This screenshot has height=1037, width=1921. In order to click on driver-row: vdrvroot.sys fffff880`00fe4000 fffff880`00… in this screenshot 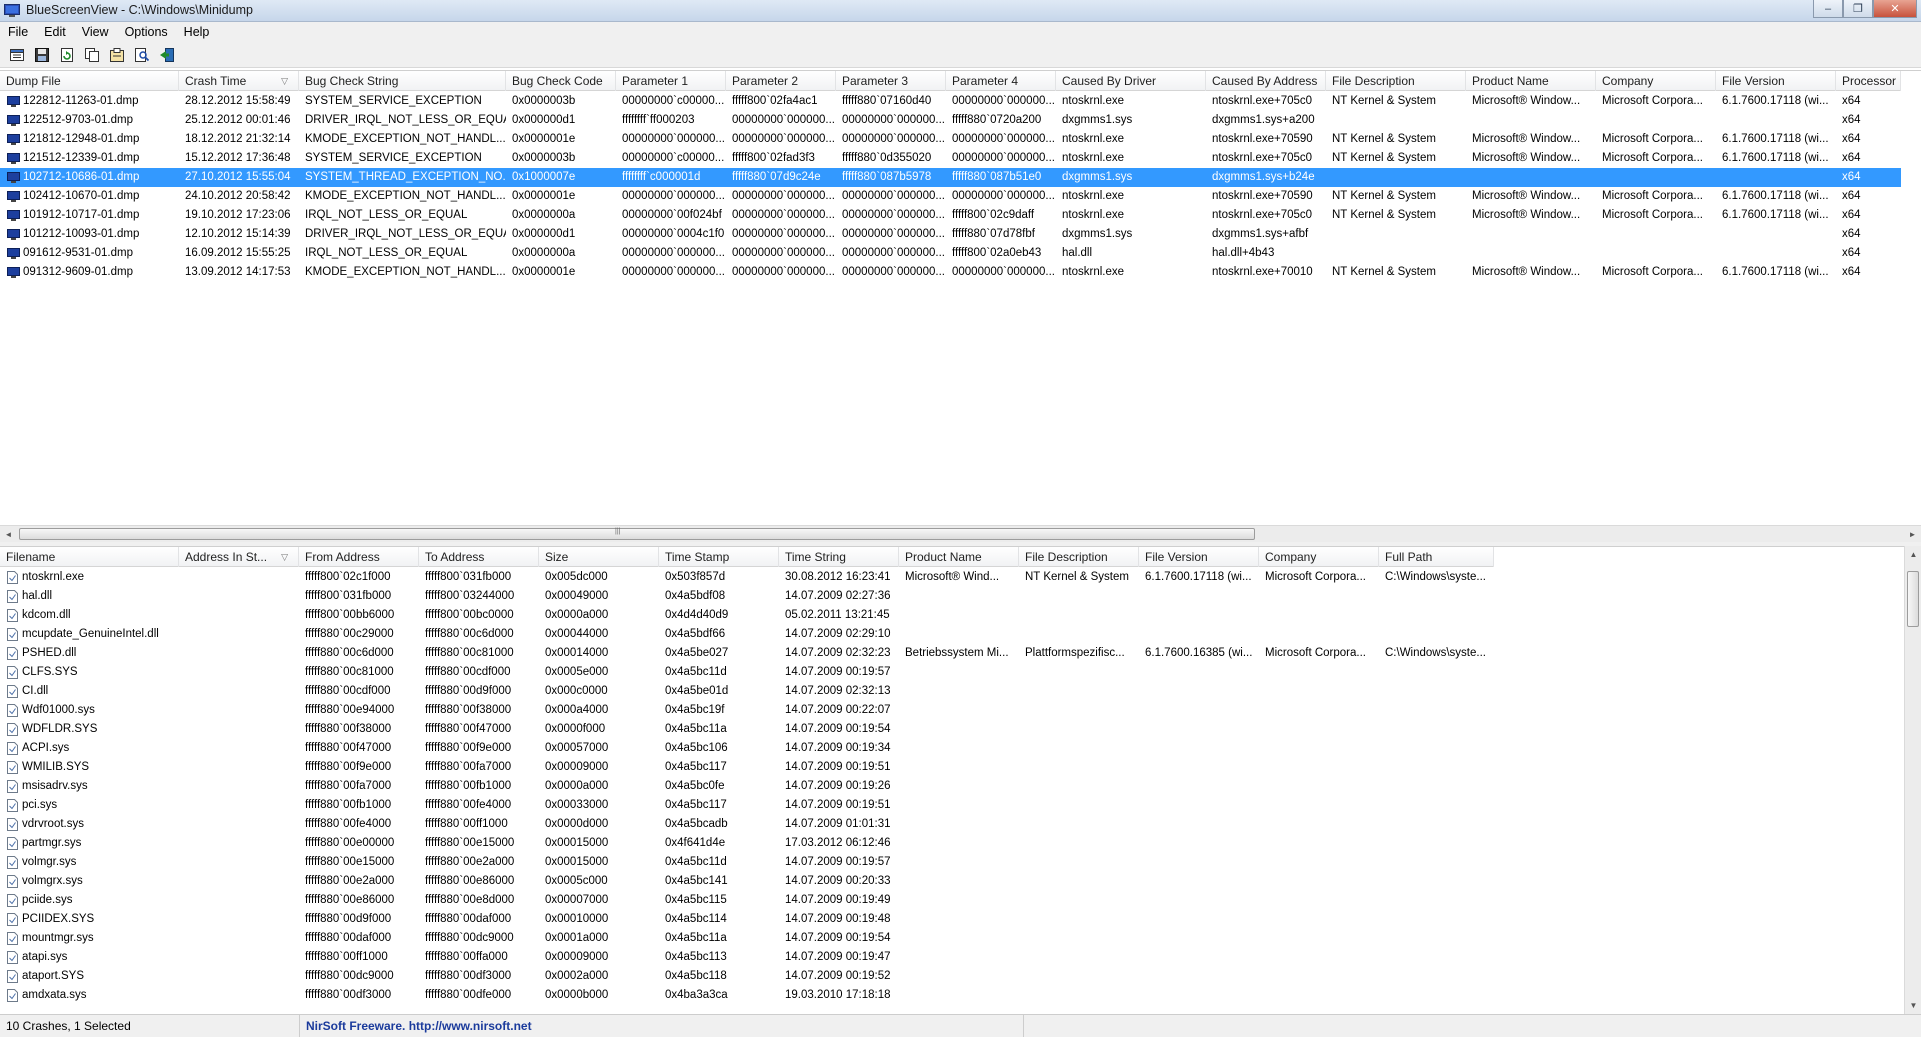, I will do `click(747, 824)`.